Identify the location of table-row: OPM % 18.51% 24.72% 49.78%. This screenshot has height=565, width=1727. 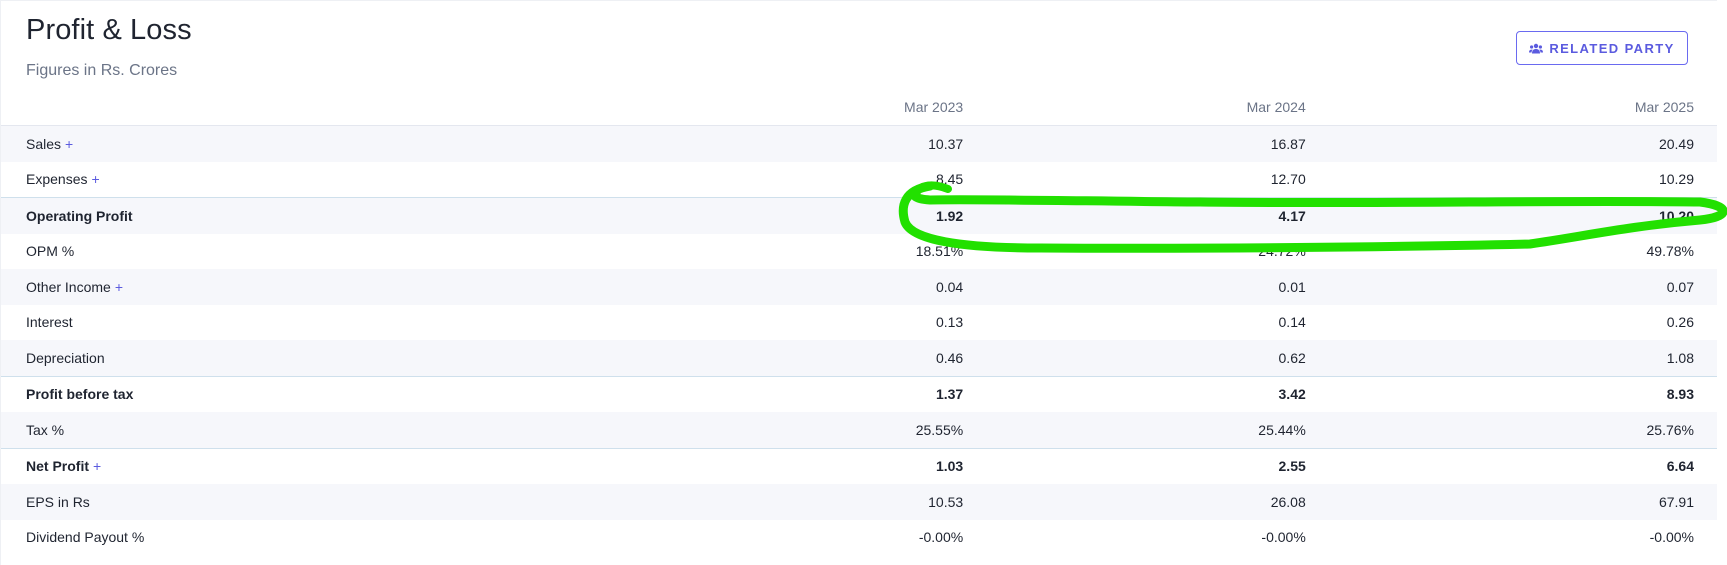
(859, 252).